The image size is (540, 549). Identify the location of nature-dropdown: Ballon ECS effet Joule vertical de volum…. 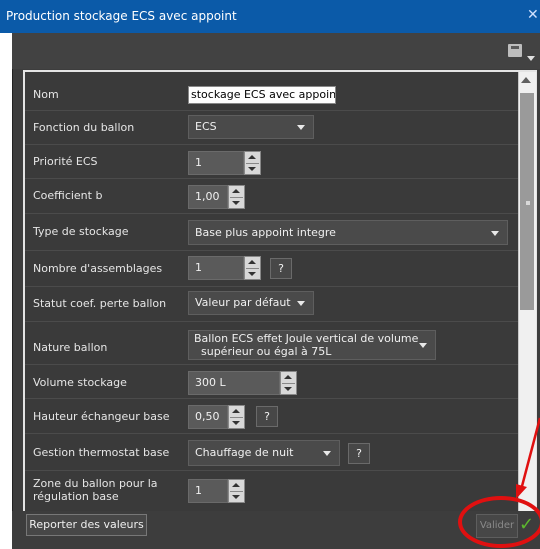
(312, 345).